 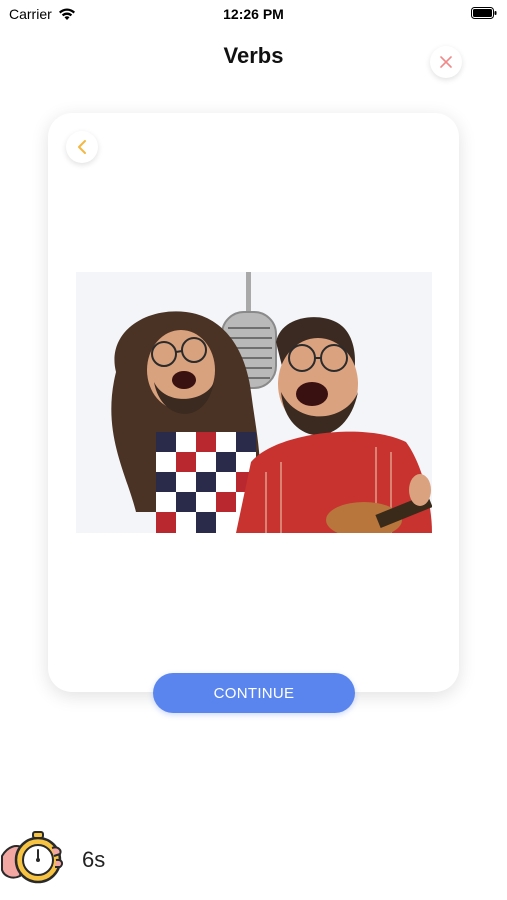 What do you see at coordinates (484, 13) in the screenshot?
I see `battery-icon` at bounding box center [484, 13].